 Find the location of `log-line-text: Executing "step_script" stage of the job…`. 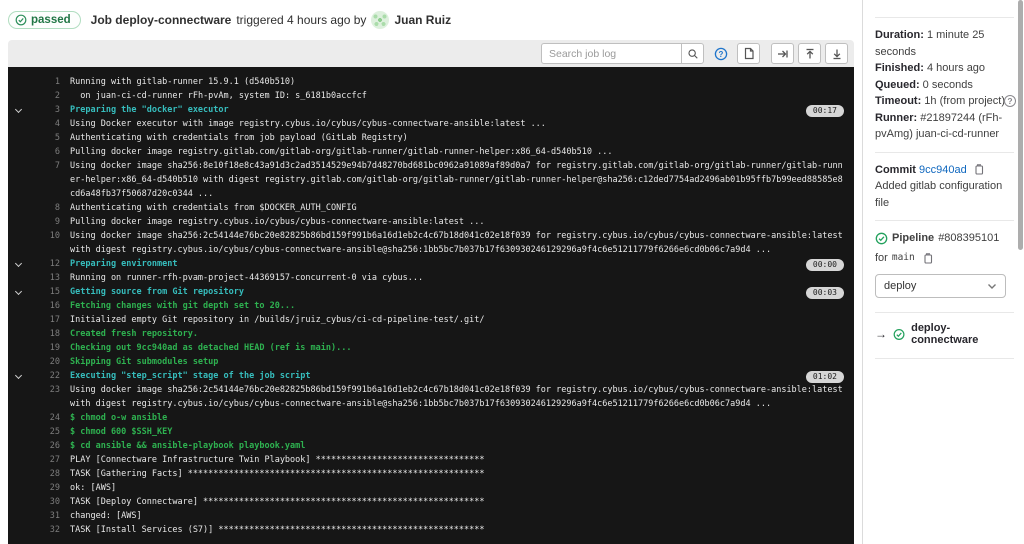

log-line-text: Executing "step_script" stage of the job… is located at coordinates (190, 376).